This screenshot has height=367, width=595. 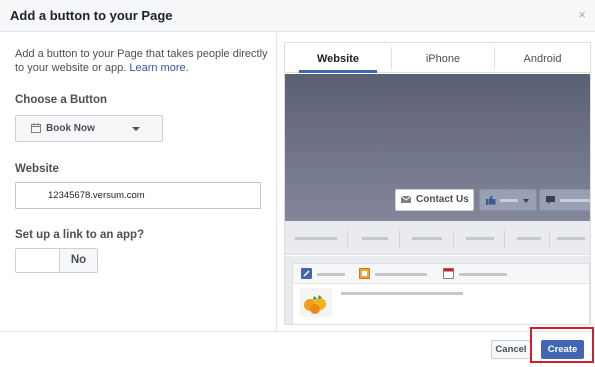 What do you see at coordinates (37, 260) in the screenshot?
I see `toggle-yes-side` at bounding box center [37, 260].